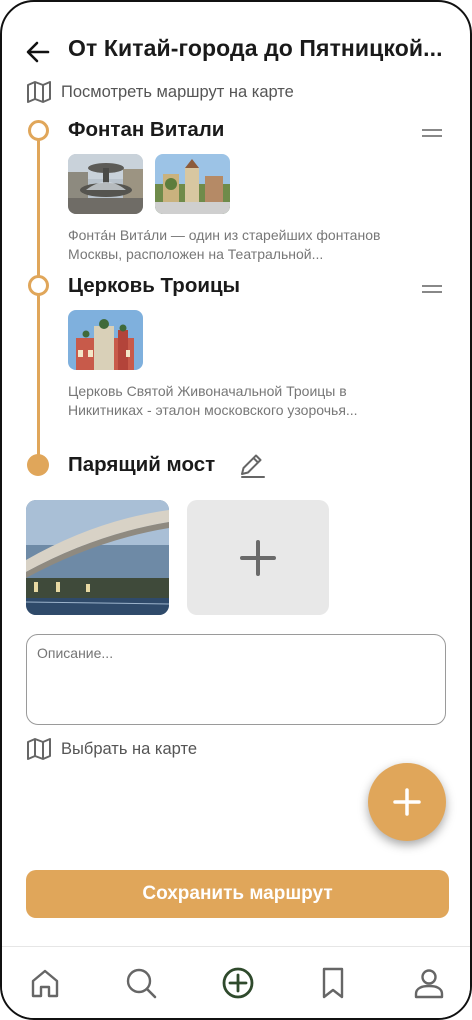  Describe the element at coordinates (207, 391) in the screenshot. I see `stop-description-line: Церковь Святой Живоначальной Троицы в` at that location.